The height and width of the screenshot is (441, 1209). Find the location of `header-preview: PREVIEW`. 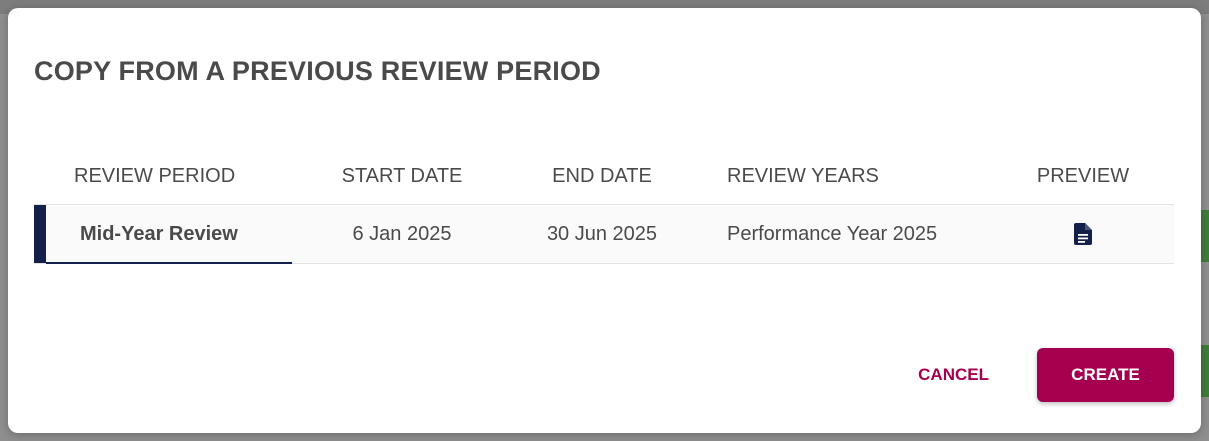

header-preview: PREVIEW is located at coordinates (1083, 175).